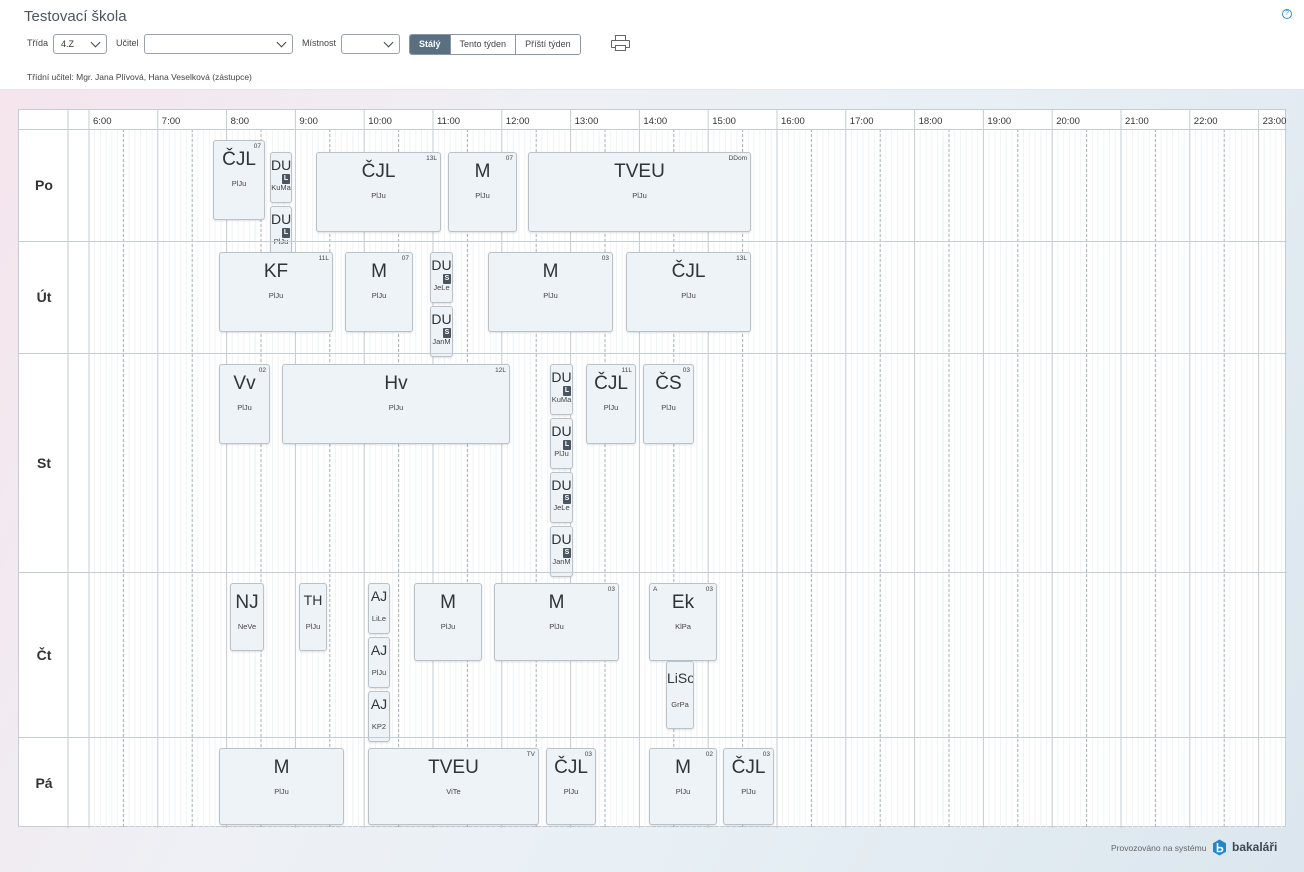 Image resolution: width=1304 pixels, height=872 pixels. Describe the element at coordinates (588, 754) in the screenshot. I see `lesson-room: 03` at that location.